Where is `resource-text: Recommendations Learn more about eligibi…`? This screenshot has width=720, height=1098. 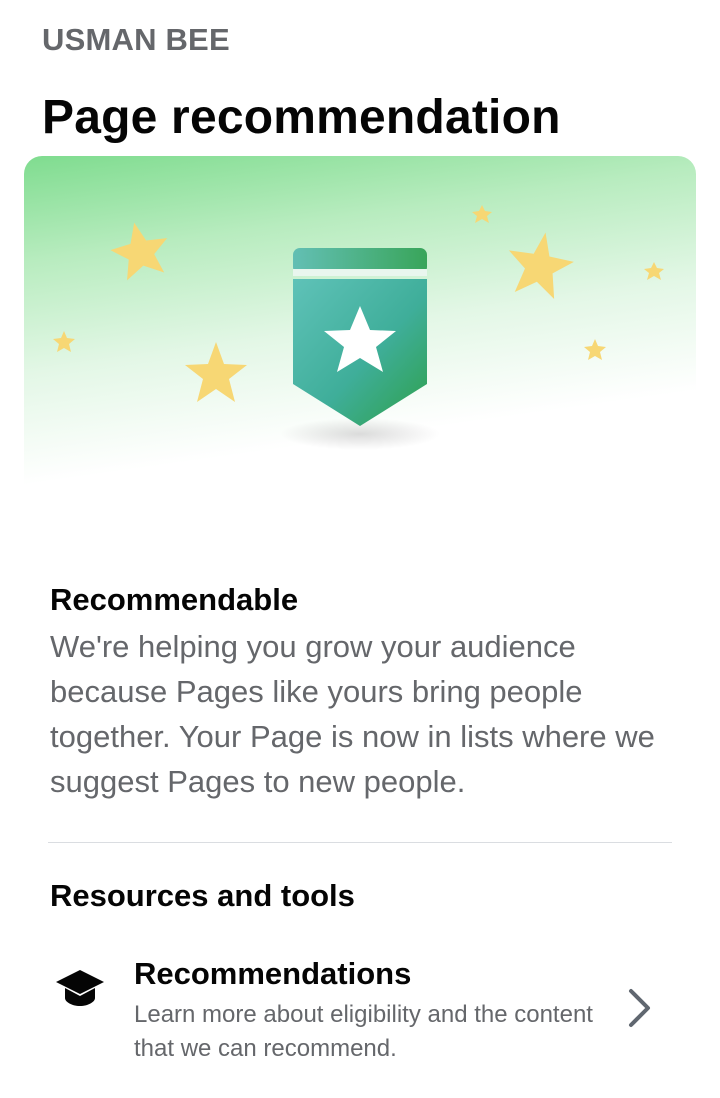 resource-text: Recommendations Learn more about eligibi… is located at coordinates (364, 1011).